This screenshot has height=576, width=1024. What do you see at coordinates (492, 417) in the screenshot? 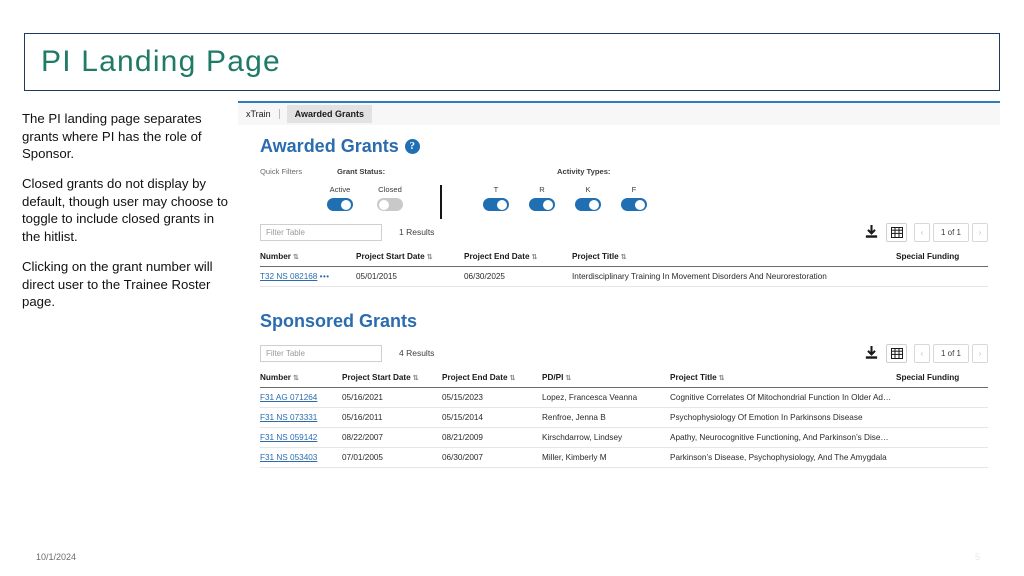
I see `cell-project-end-date: 05/15/2014` at bounding box center [492, 417].